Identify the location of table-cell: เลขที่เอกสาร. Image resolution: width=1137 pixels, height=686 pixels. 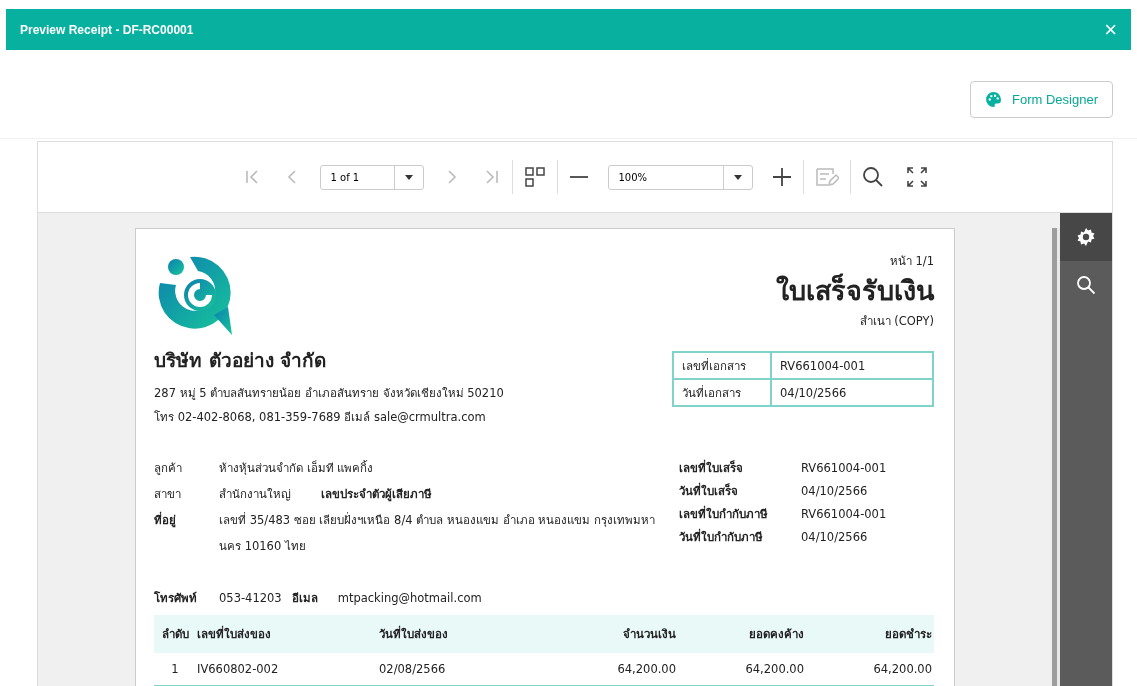
(722, 365).